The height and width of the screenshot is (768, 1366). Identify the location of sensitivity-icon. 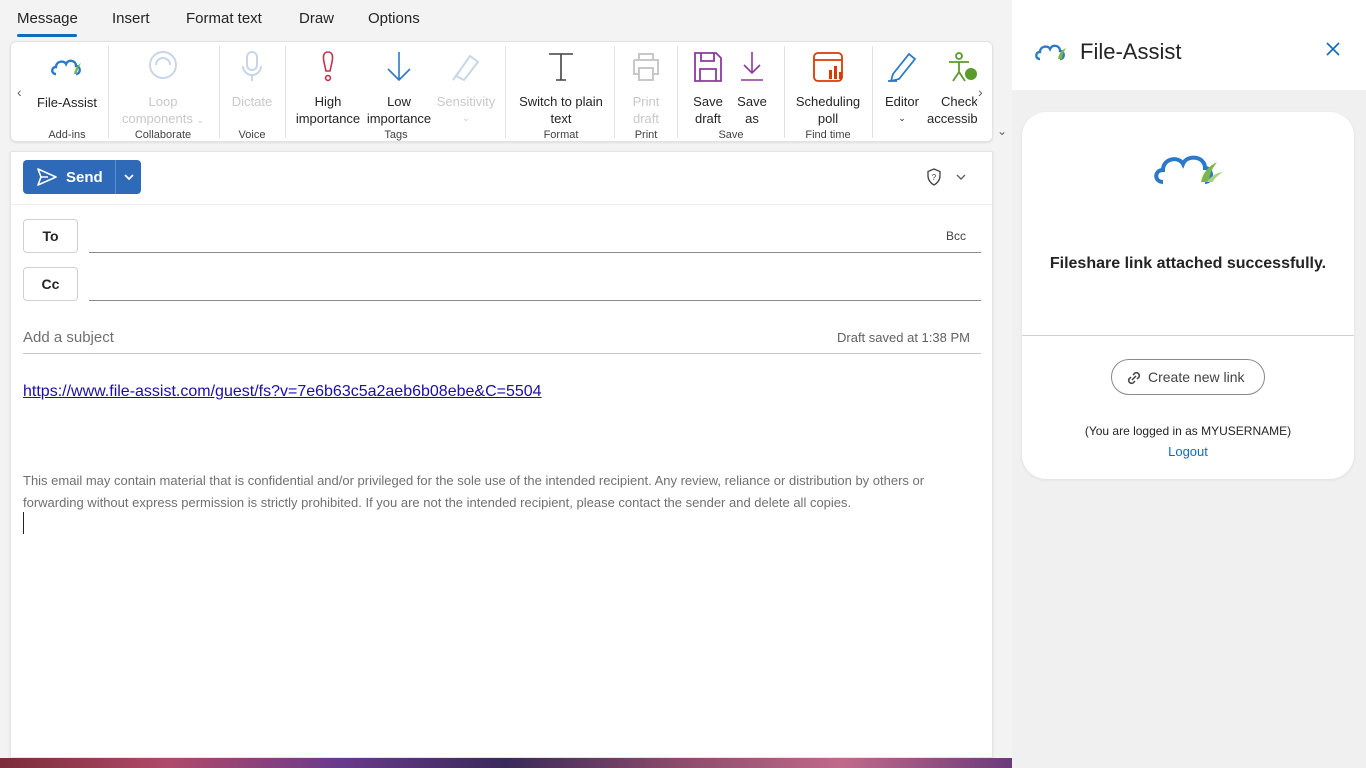
(466, 68).